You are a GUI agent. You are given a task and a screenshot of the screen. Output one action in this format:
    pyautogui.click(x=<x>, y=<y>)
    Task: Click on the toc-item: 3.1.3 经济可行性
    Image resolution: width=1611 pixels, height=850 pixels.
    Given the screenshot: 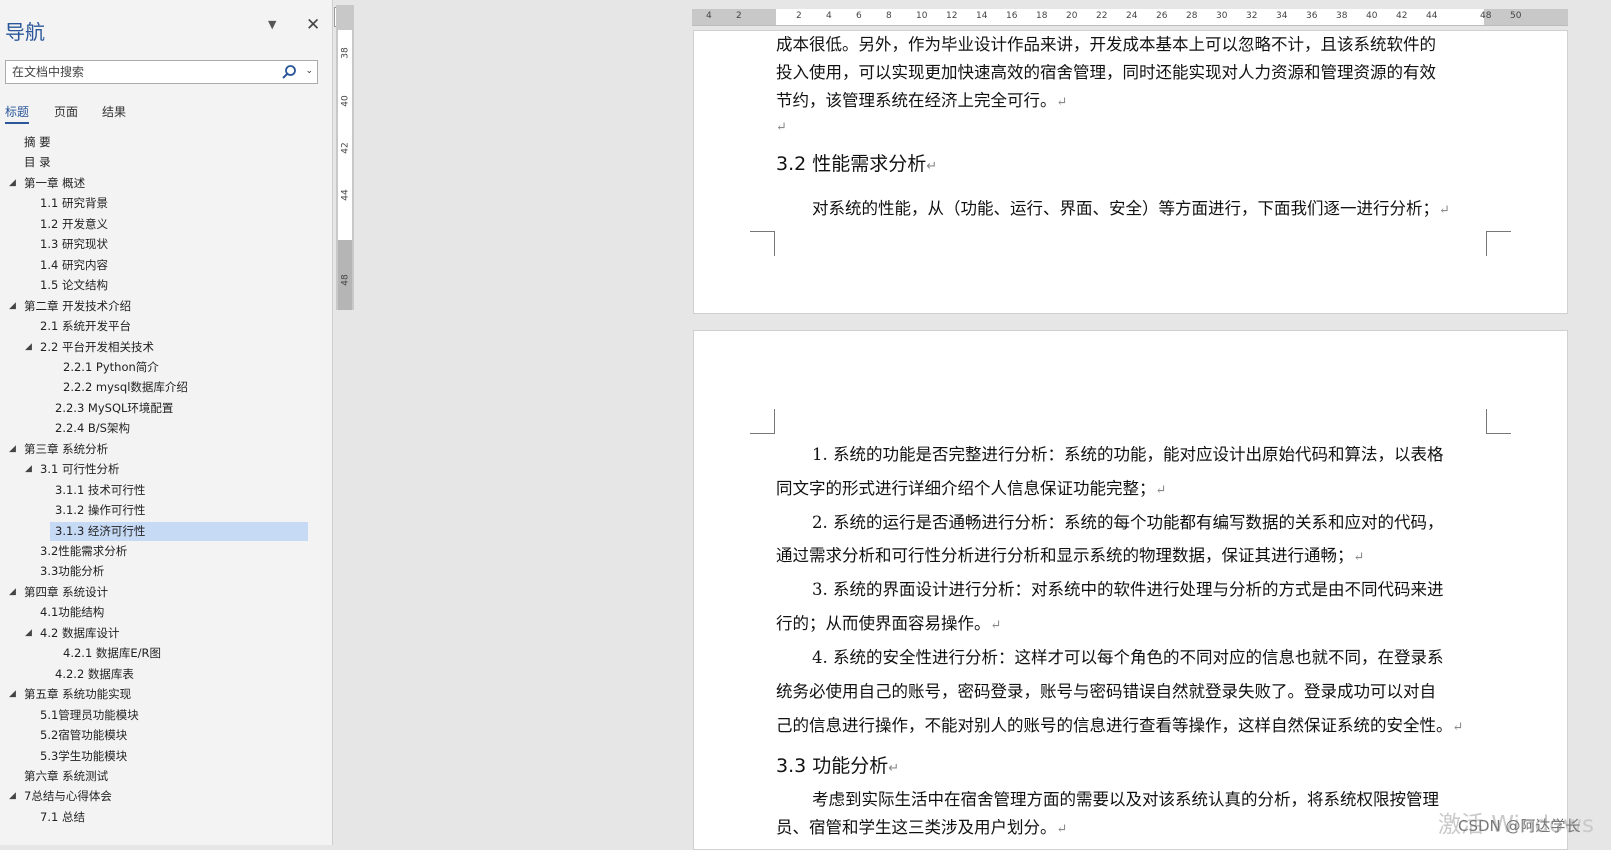 What is the action you would take?
    pyautogui.click(x=179, y=531)
    